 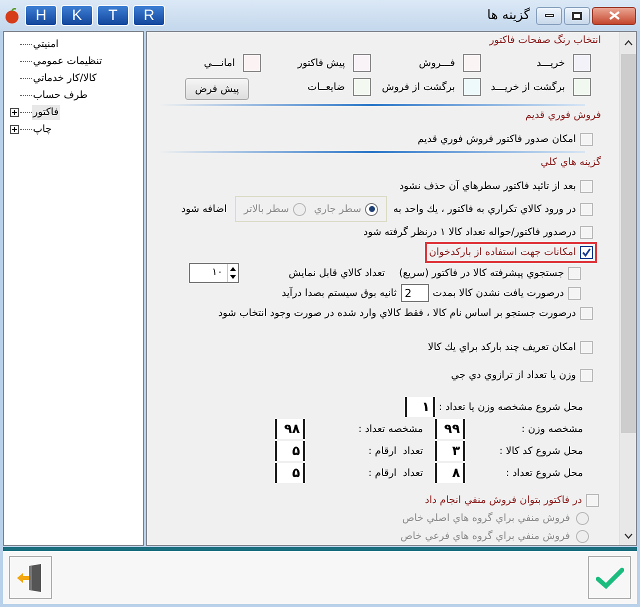 What do you see at coordinates (485, 536) in the screenshot?
I see `radio-label: فروش منفي براي گروه هاي فرعي خاص` at bounding box center [485, 536].